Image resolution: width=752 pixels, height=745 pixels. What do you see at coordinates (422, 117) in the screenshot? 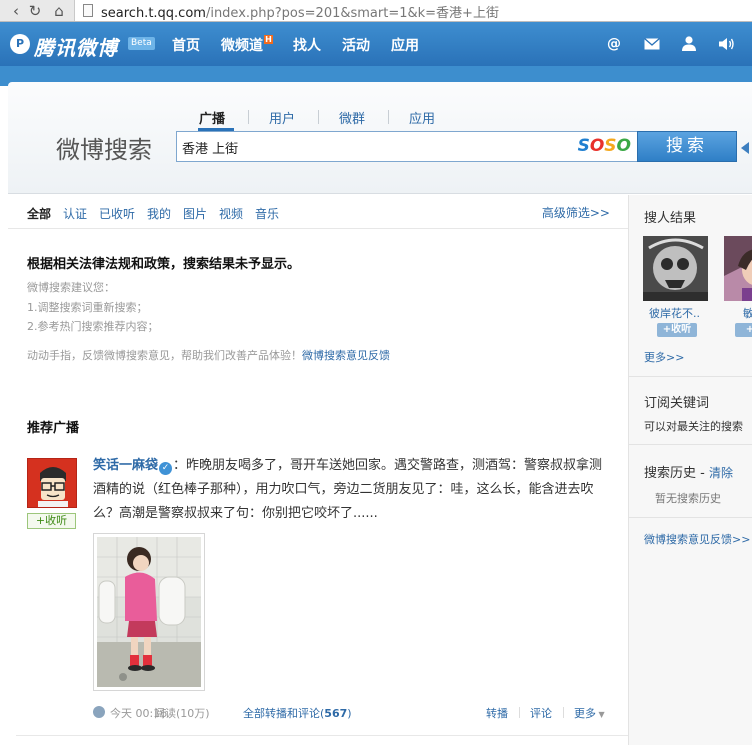
I see `tab-apps: 应用` at bounding box center [422, 117].